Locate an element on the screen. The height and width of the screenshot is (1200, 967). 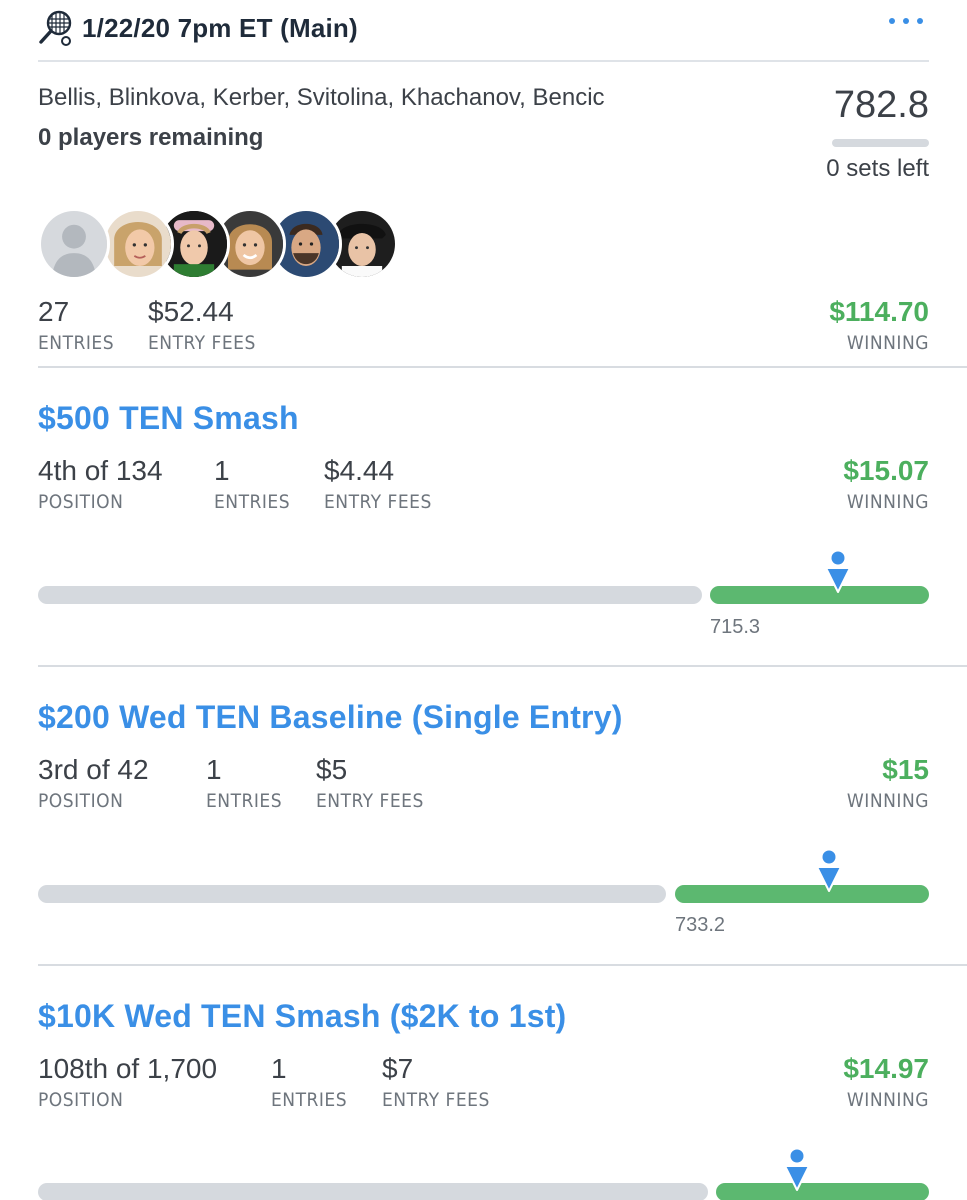
contest-title: $200 Wed TEN Baseline (Single Entry) is located at coordinates (330, 717).